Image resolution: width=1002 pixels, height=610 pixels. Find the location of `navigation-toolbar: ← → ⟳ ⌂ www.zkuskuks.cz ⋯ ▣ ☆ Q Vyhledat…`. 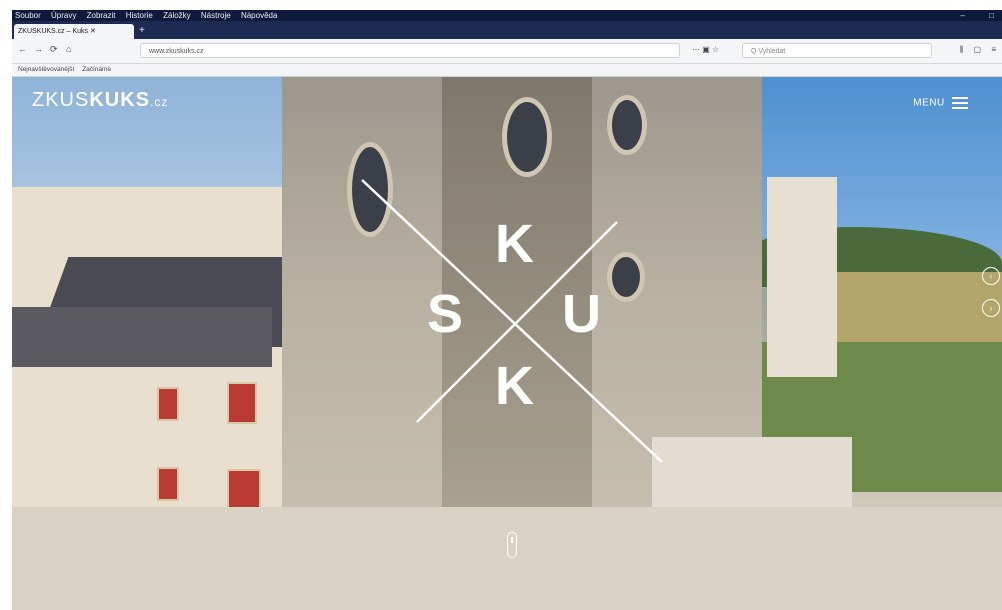

navigation-toolbar: ← → ⟳ ⌂ www.zkuskuks.cz ⋯ ▣ ☆ Q Vyhledat… is located at coordinates (507, 51).